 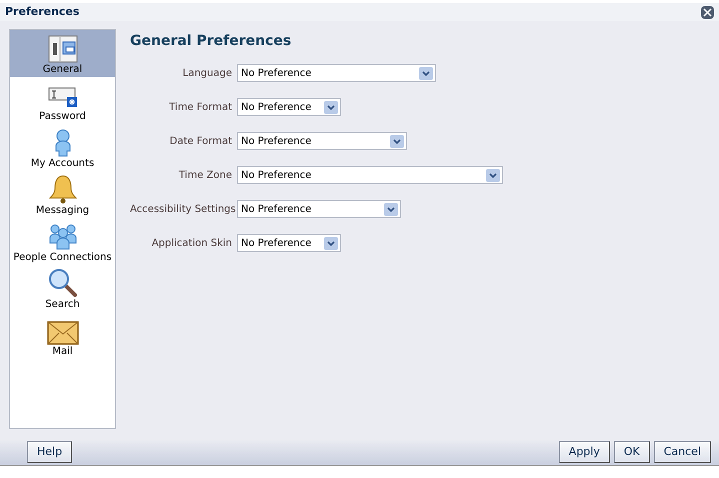 I want to click on dialog-button: Apply, so click(x=584, y=452).